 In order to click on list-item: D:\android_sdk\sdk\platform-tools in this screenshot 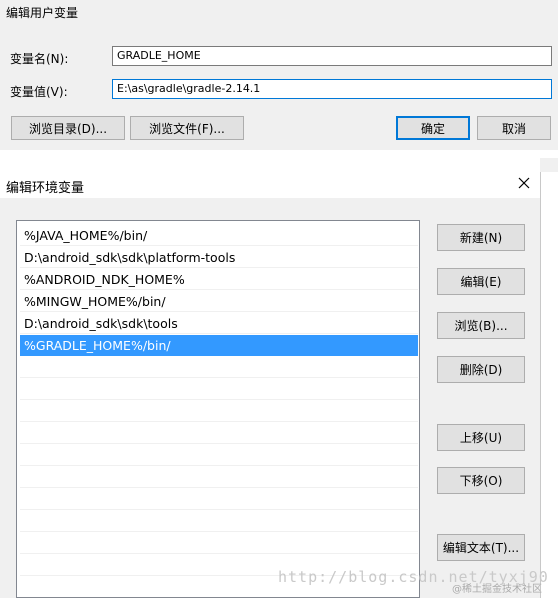, I will do `click(219, 257)`.